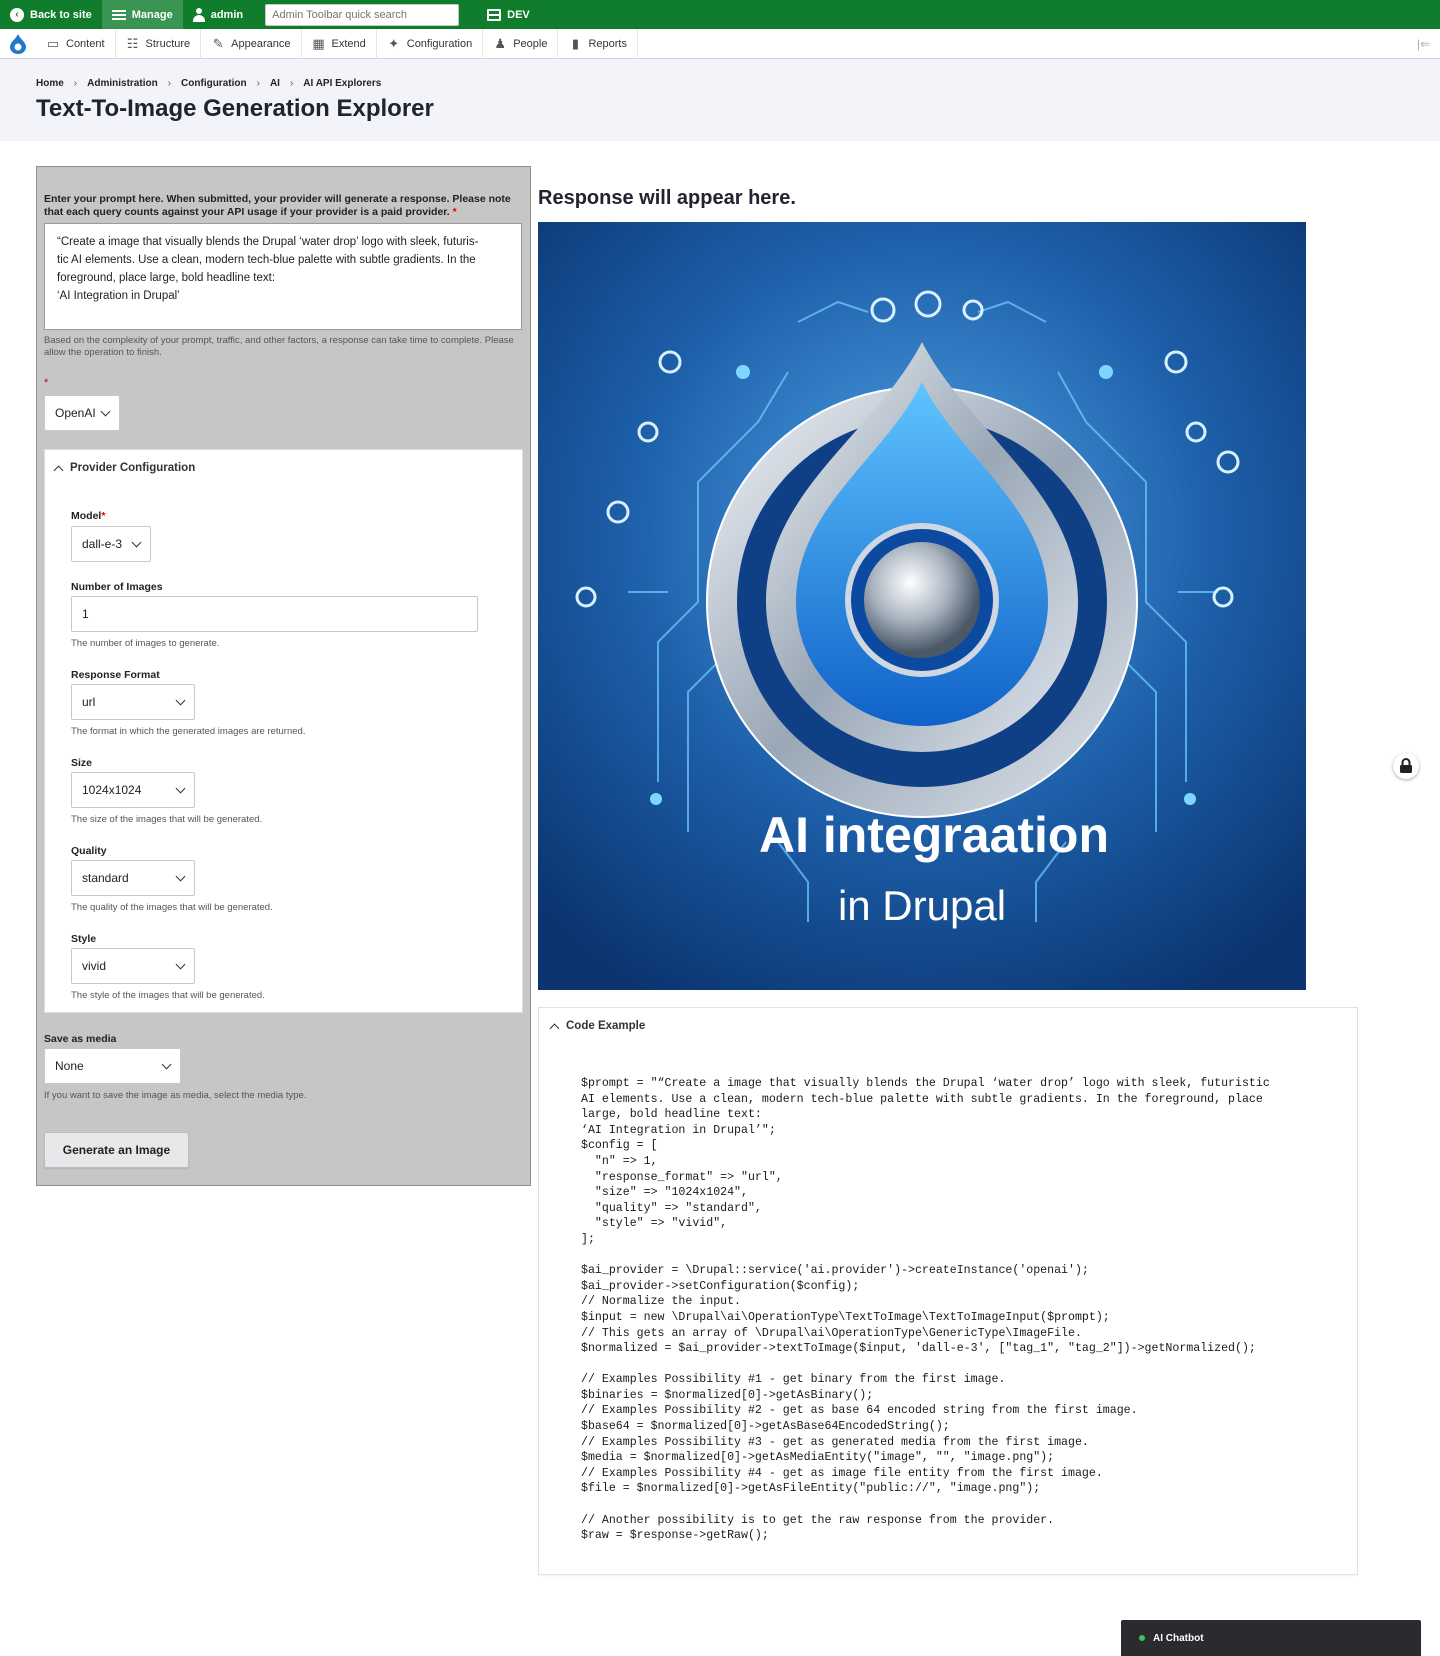 The width and height of the screenshot is (1440, 1656). I want to click on user-tab: admin, so click(218, 14).